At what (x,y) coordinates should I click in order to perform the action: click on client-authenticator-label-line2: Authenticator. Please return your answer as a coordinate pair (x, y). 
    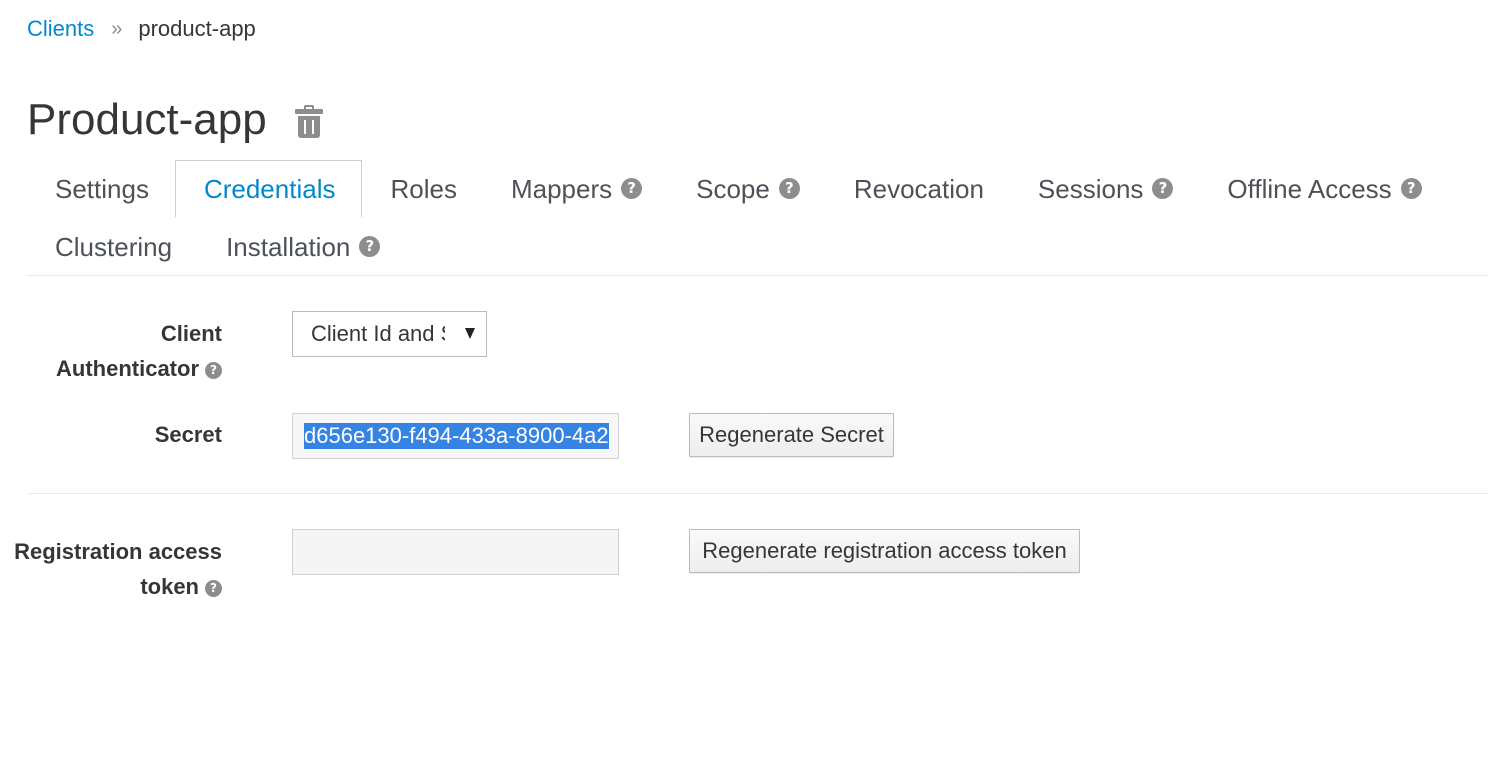
    Looking at the image, I should click on (127, 368).